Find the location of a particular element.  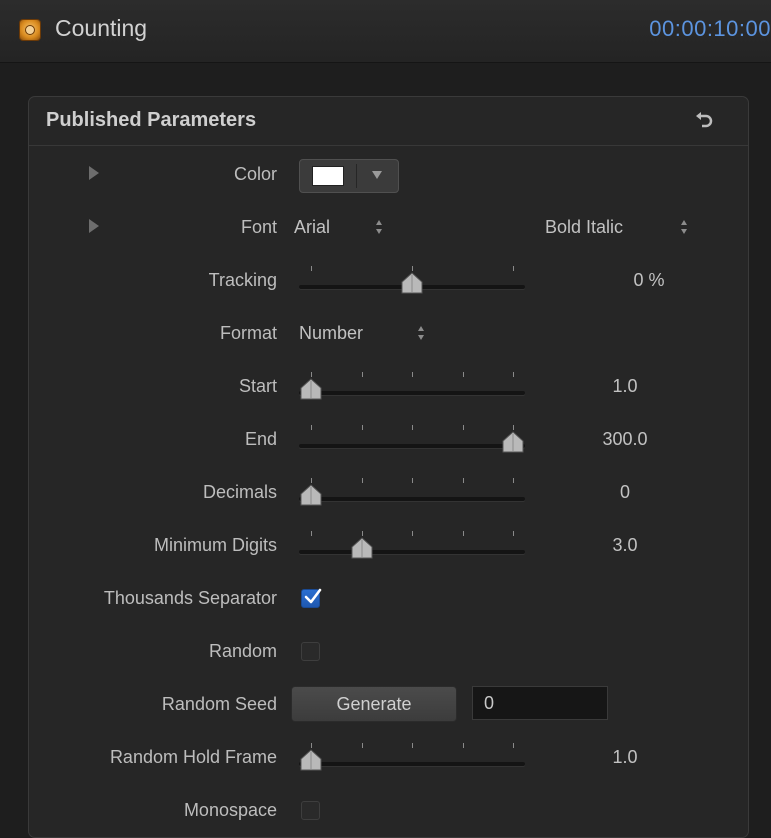

param-row-thousands-separator: Thousands Separator is located at coordinates (388, 598).